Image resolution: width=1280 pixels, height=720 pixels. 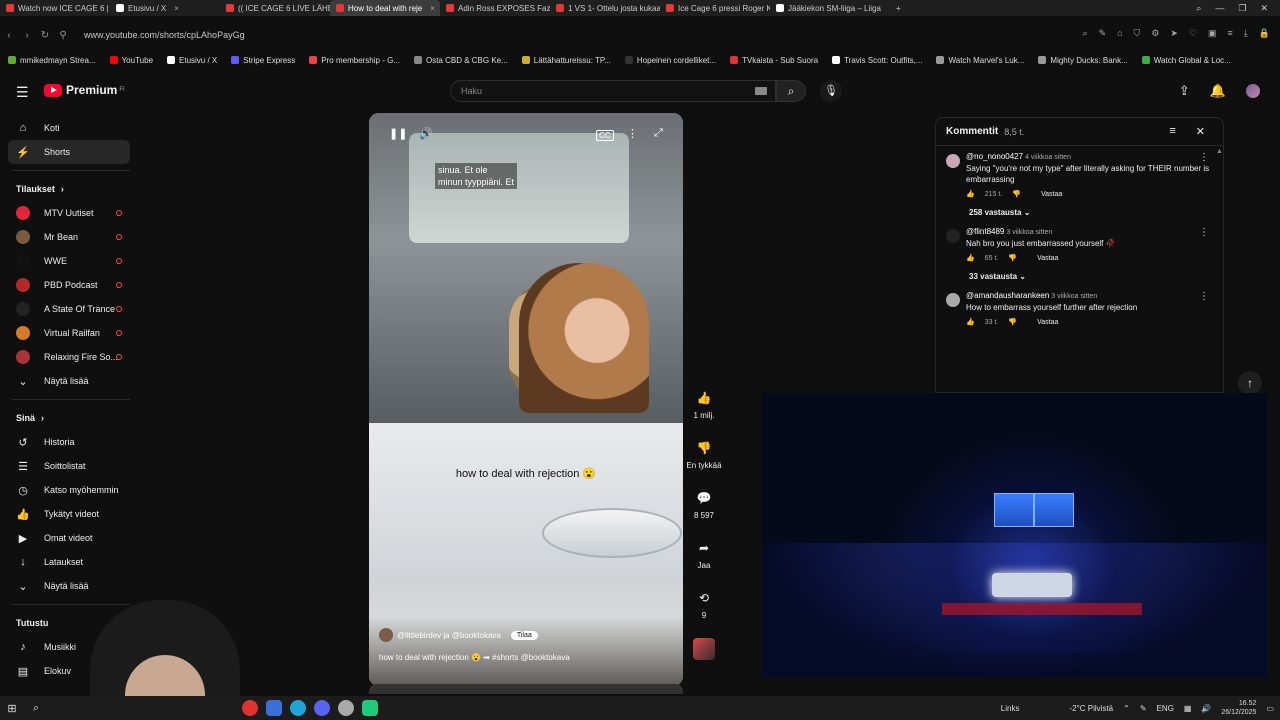 What do you see at coordinates (715, 8) in the screenshot?
I see `browser-tab: Ice Cage 6 pressi Roger Ka×` at bounding box center [715, 8].